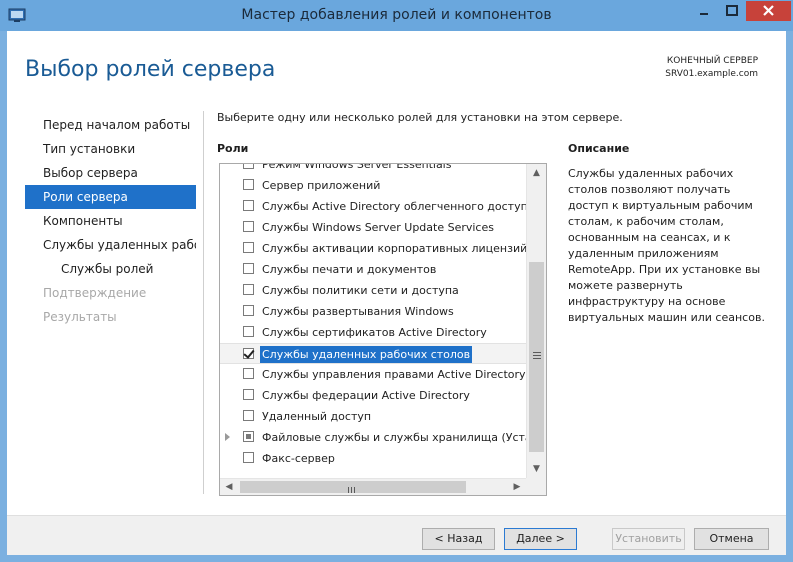  I want to click on wizard-footer: < Назад Далее > Установить Отмена, so click(396, 535).